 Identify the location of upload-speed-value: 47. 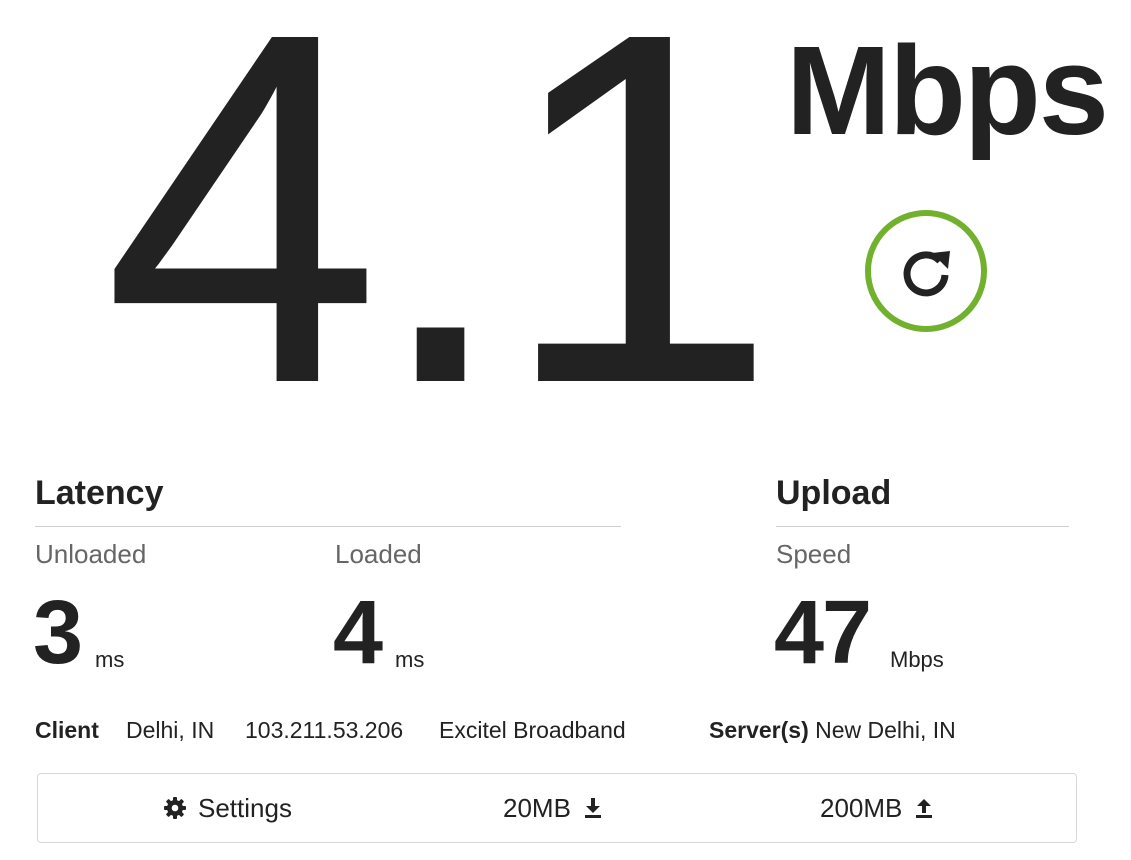
(823, 633).